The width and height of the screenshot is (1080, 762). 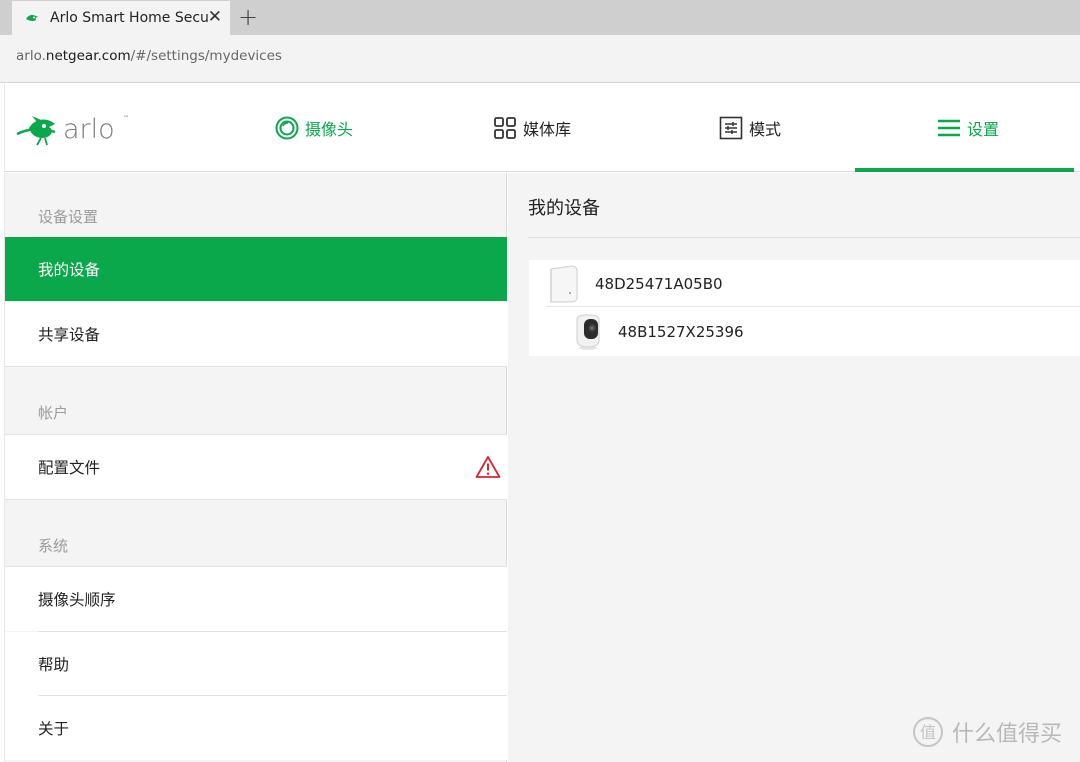 I want to click on warning-icon, so click(x=488, y=467).